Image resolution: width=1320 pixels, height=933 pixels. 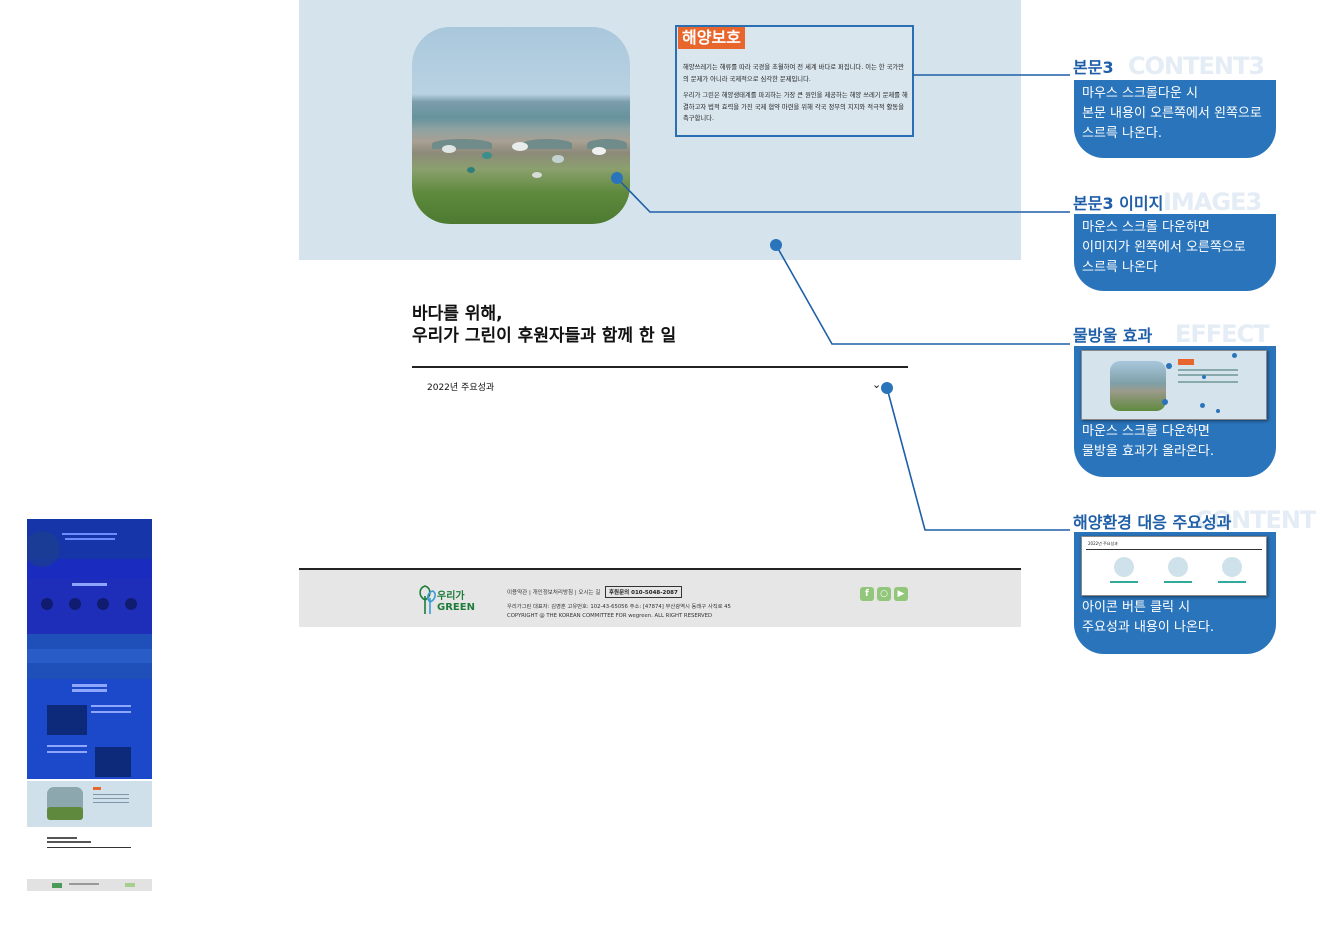 I want to click on annotation-ghost-text: CONTENT3, so click(x=1196, y=66).